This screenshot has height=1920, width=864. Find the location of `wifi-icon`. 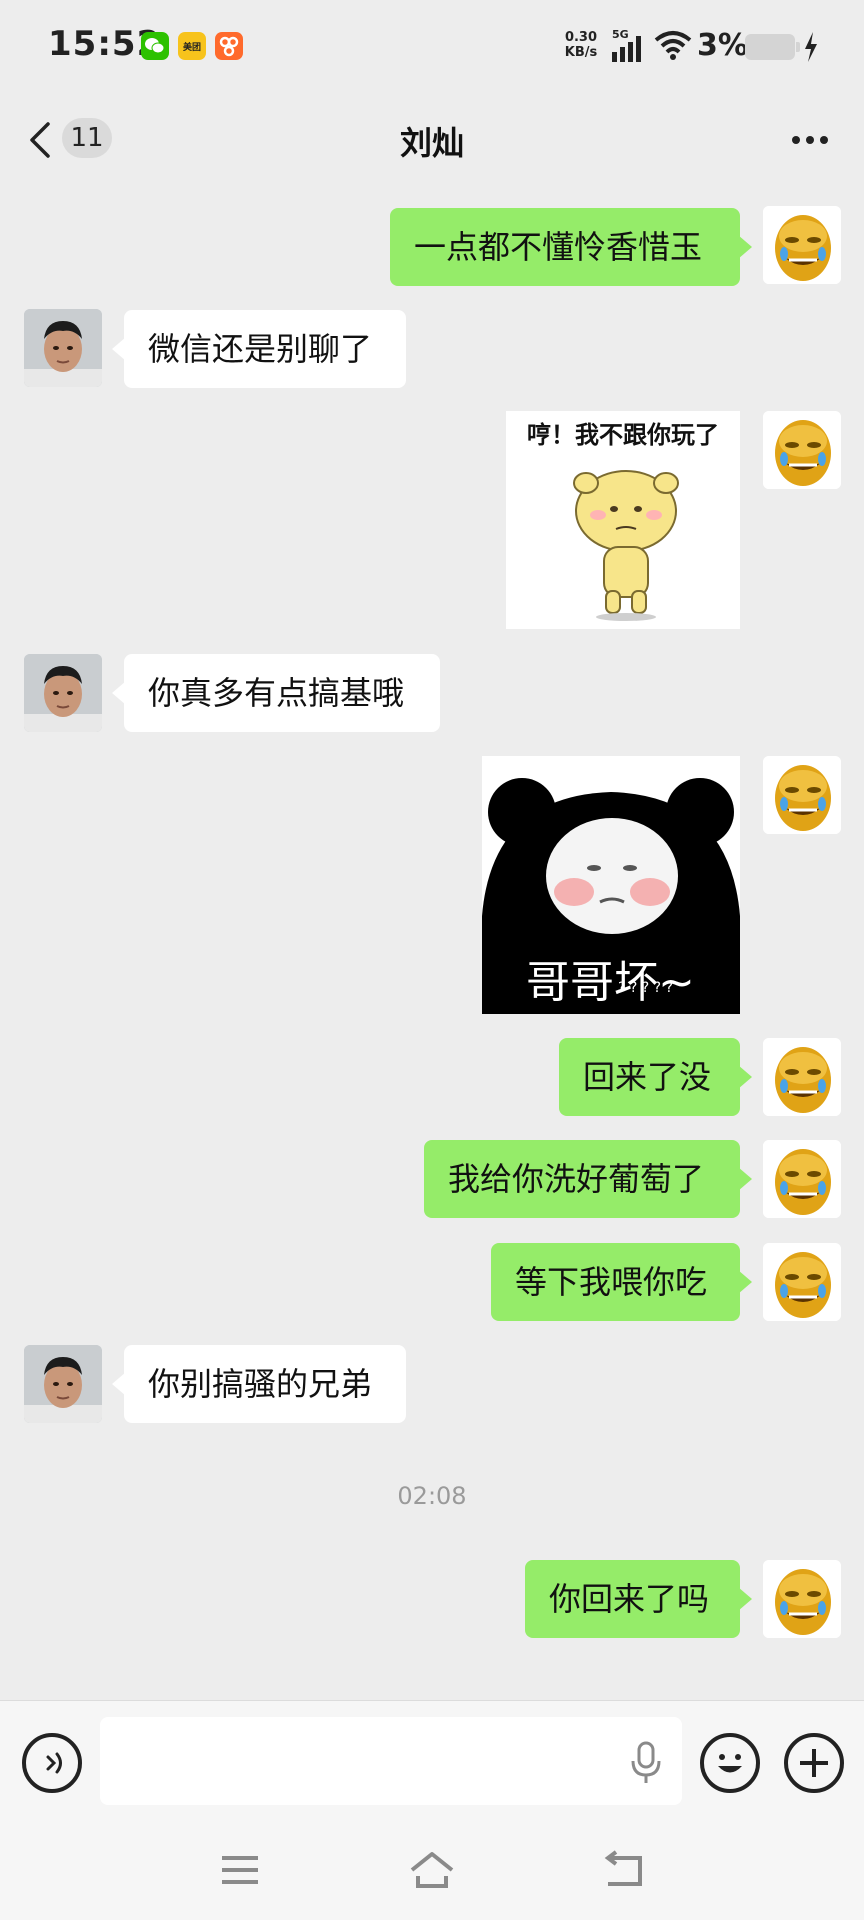

wifi-icon is located at coordinates (673, 45).